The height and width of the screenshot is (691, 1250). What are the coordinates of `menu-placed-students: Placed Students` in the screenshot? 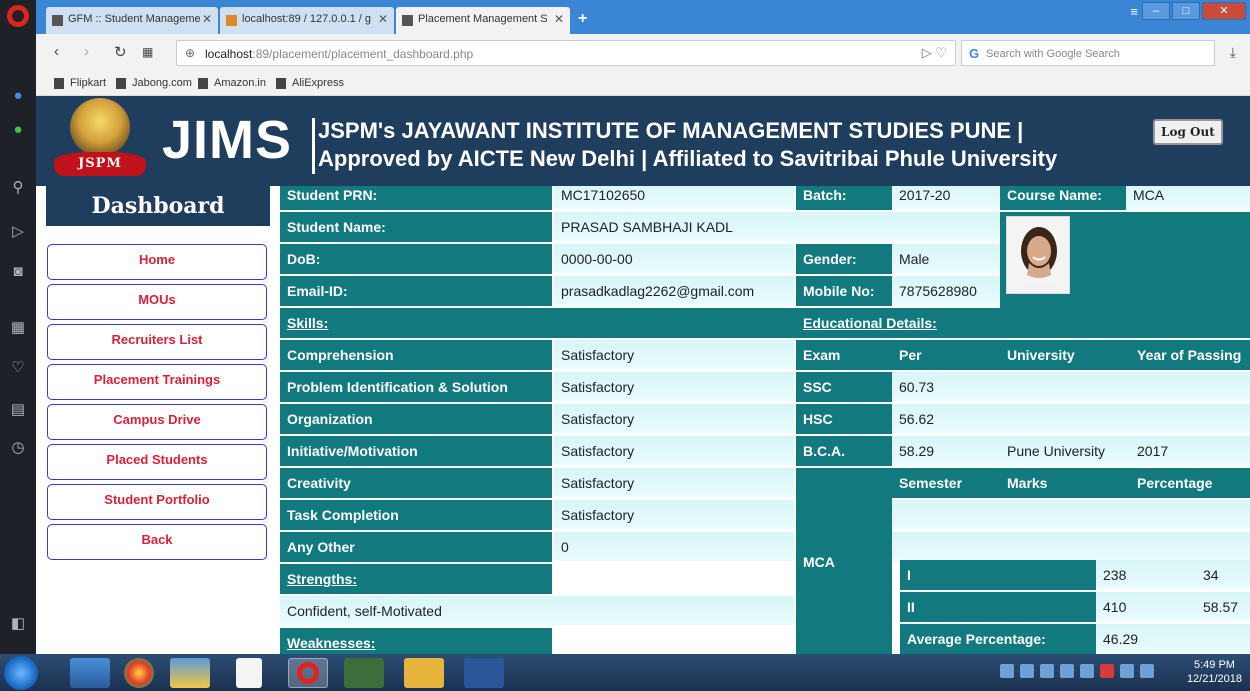 It's located at (157, 462).